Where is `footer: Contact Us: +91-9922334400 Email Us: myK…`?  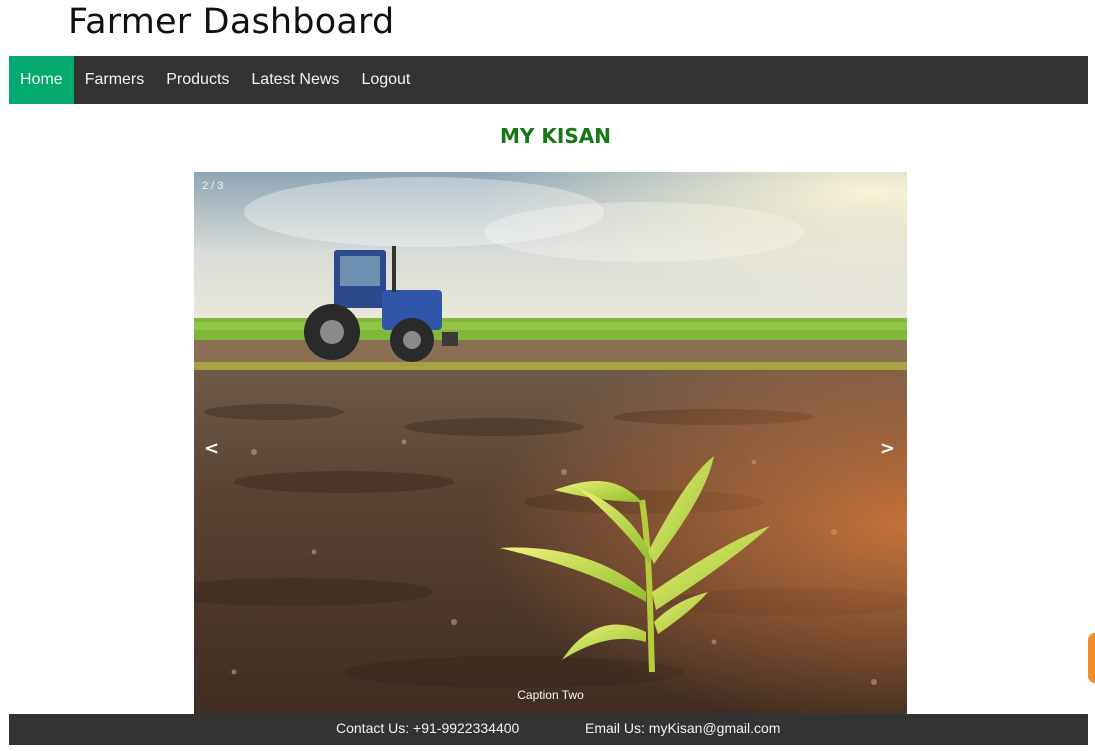
footer: Contact Us: +91-9922334400 Email Us: myK… is located at coordinates (548, 729).